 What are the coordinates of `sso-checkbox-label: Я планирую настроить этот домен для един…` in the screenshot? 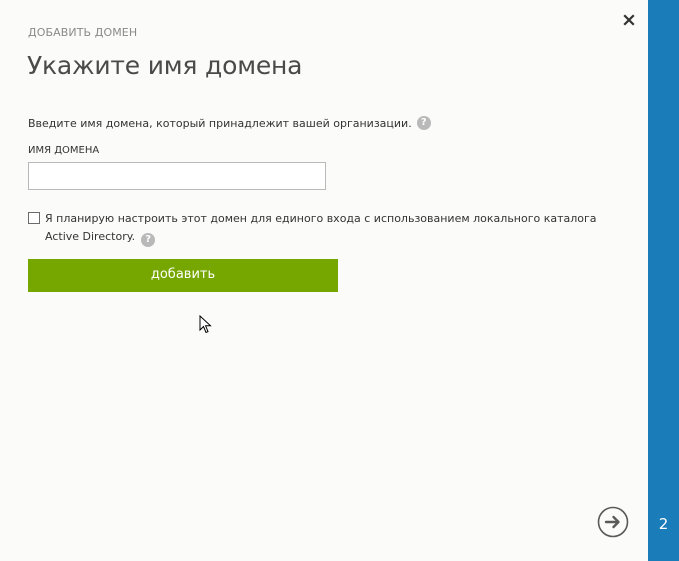 It's located at (332, 228).